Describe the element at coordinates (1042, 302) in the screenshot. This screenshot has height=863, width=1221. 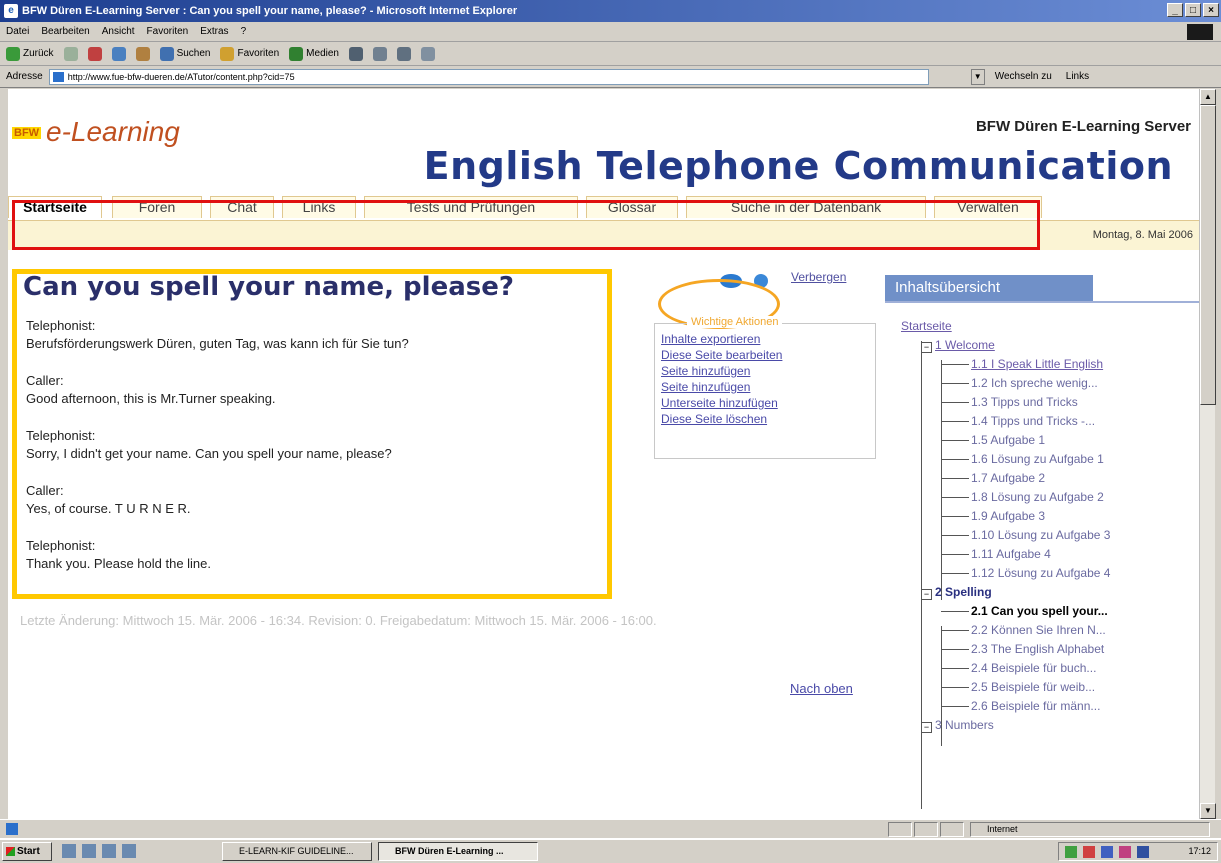
I see `toc-divider` at that location.